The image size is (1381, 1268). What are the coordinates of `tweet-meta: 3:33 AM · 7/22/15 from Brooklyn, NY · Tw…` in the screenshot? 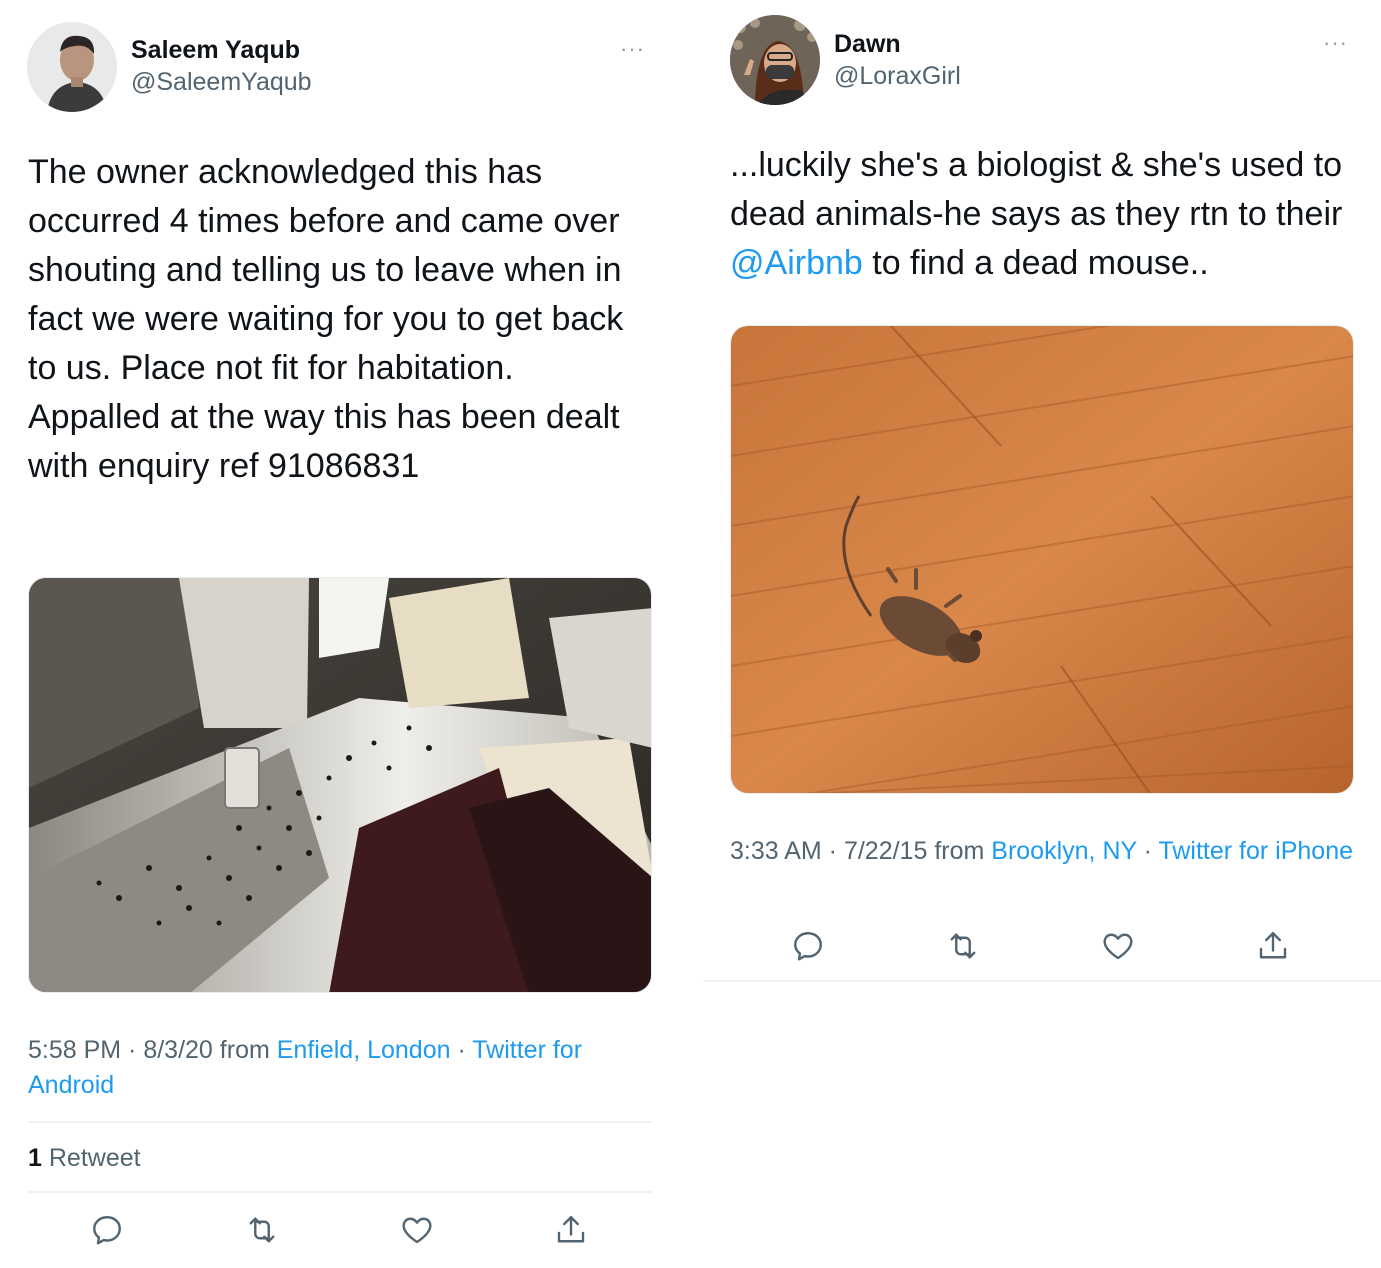 It's located at (1042, 851).